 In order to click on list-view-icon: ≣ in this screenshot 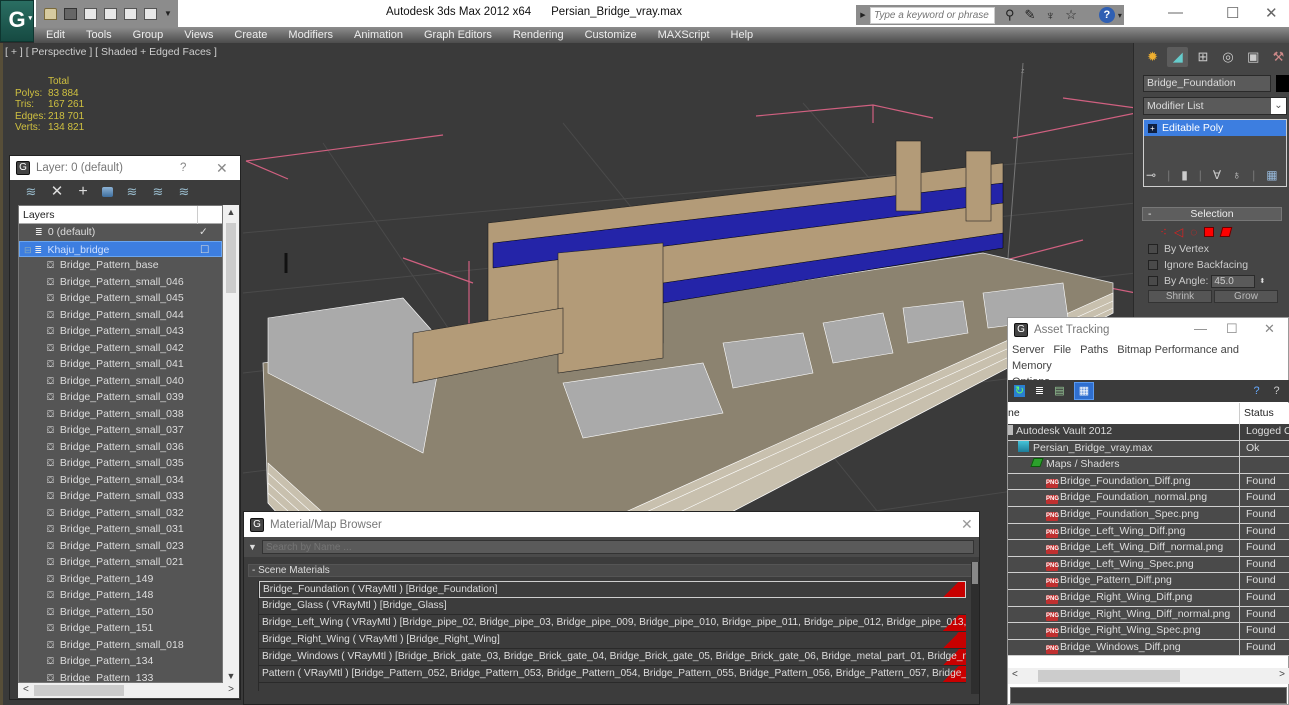, I will do `click(1039, 391)`.